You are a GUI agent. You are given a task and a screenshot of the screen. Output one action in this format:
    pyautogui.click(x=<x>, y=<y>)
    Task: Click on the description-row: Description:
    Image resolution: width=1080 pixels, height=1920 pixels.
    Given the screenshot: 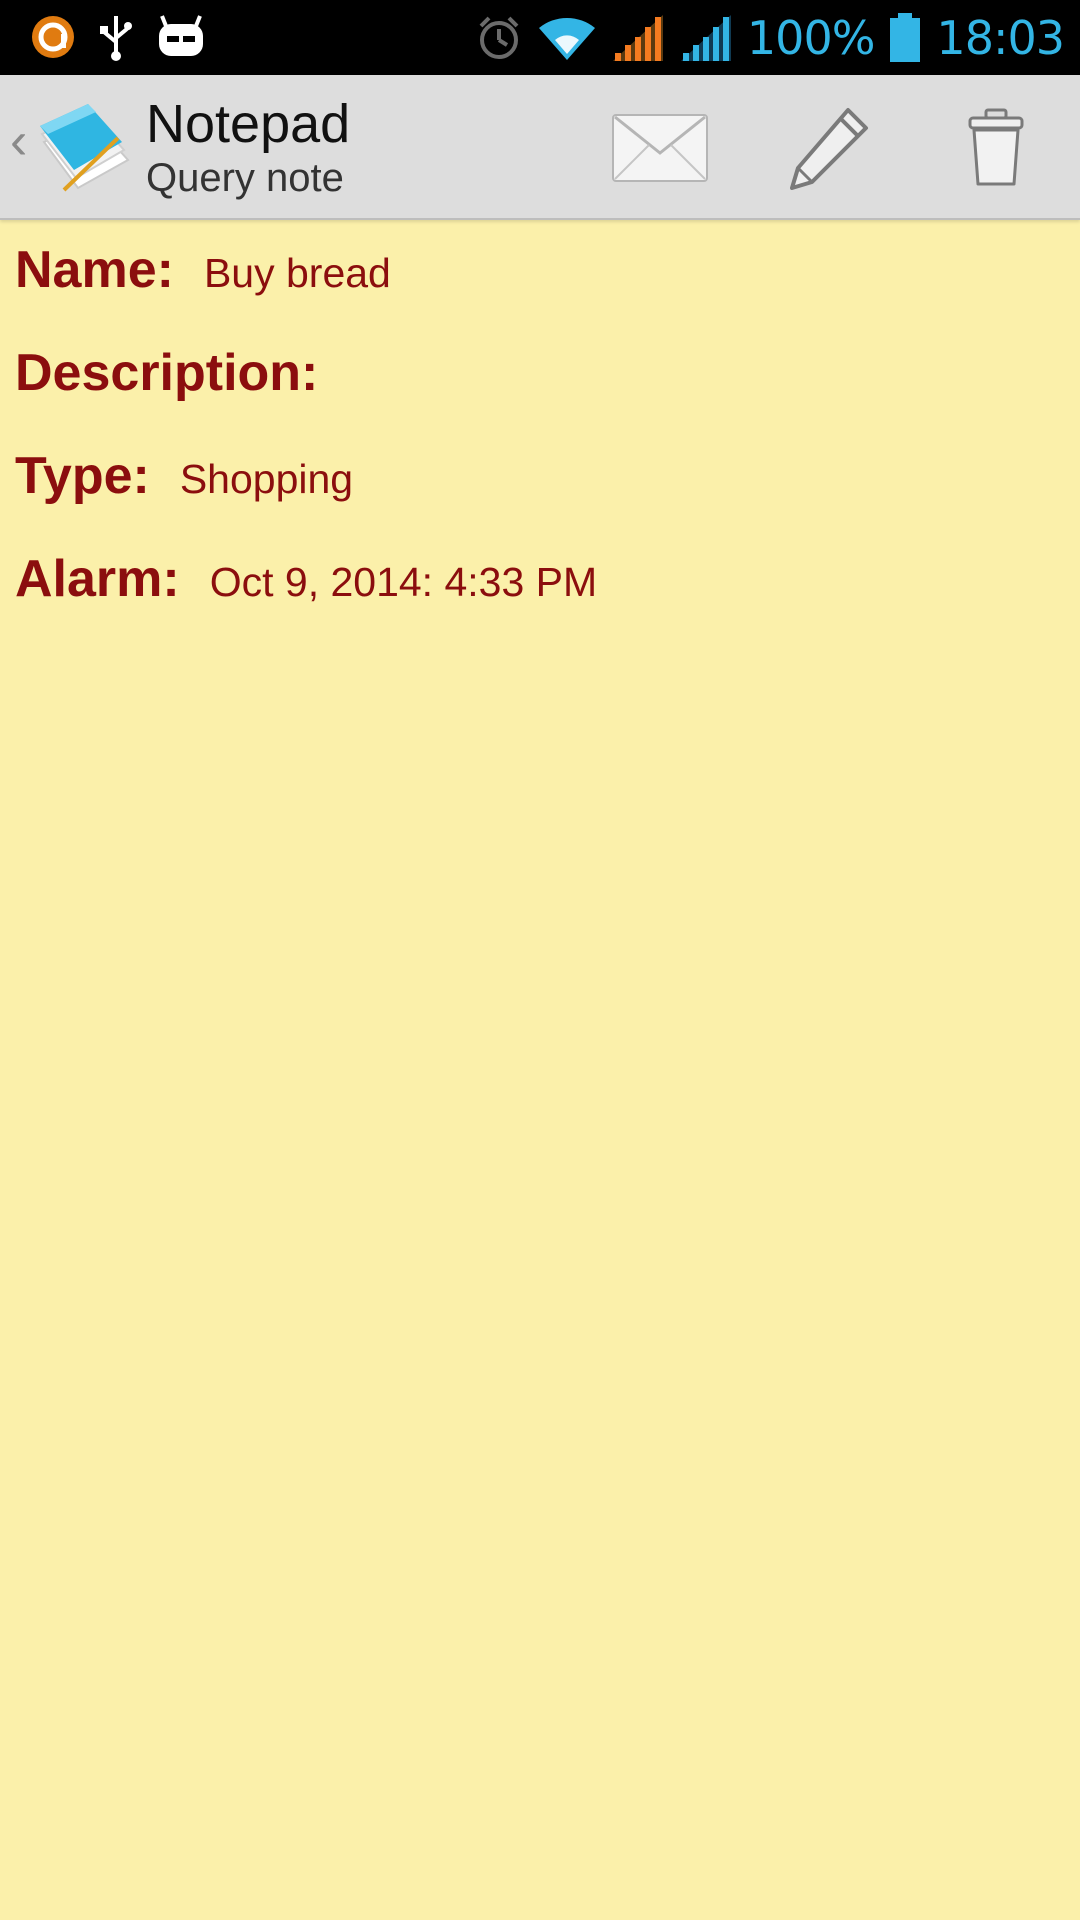 What is the action you would take?
    pyautogui.click(x=540, y=376)
    